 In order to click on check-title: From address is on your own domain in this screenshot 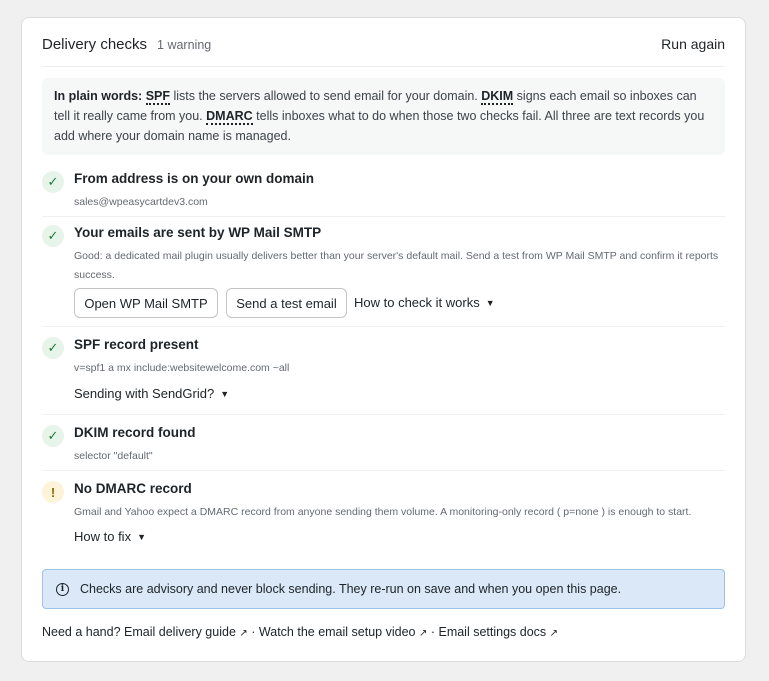, I will do `click(194, 178)`.